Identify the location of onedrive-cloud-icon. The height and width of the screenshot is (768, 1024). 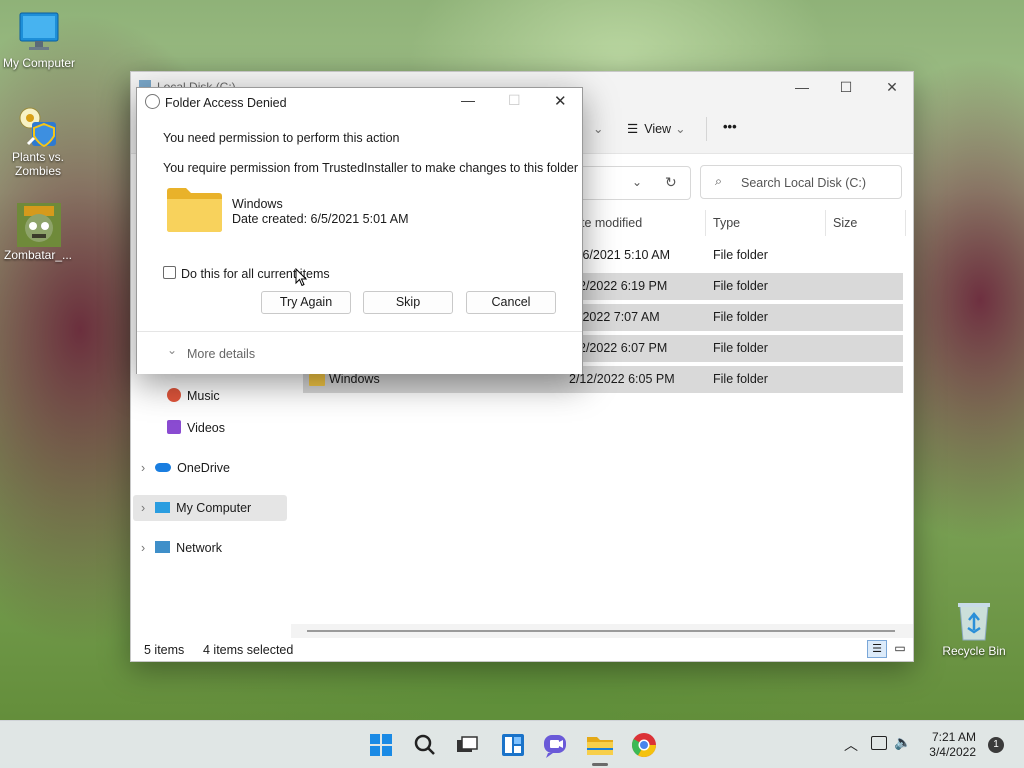
(163, 467).